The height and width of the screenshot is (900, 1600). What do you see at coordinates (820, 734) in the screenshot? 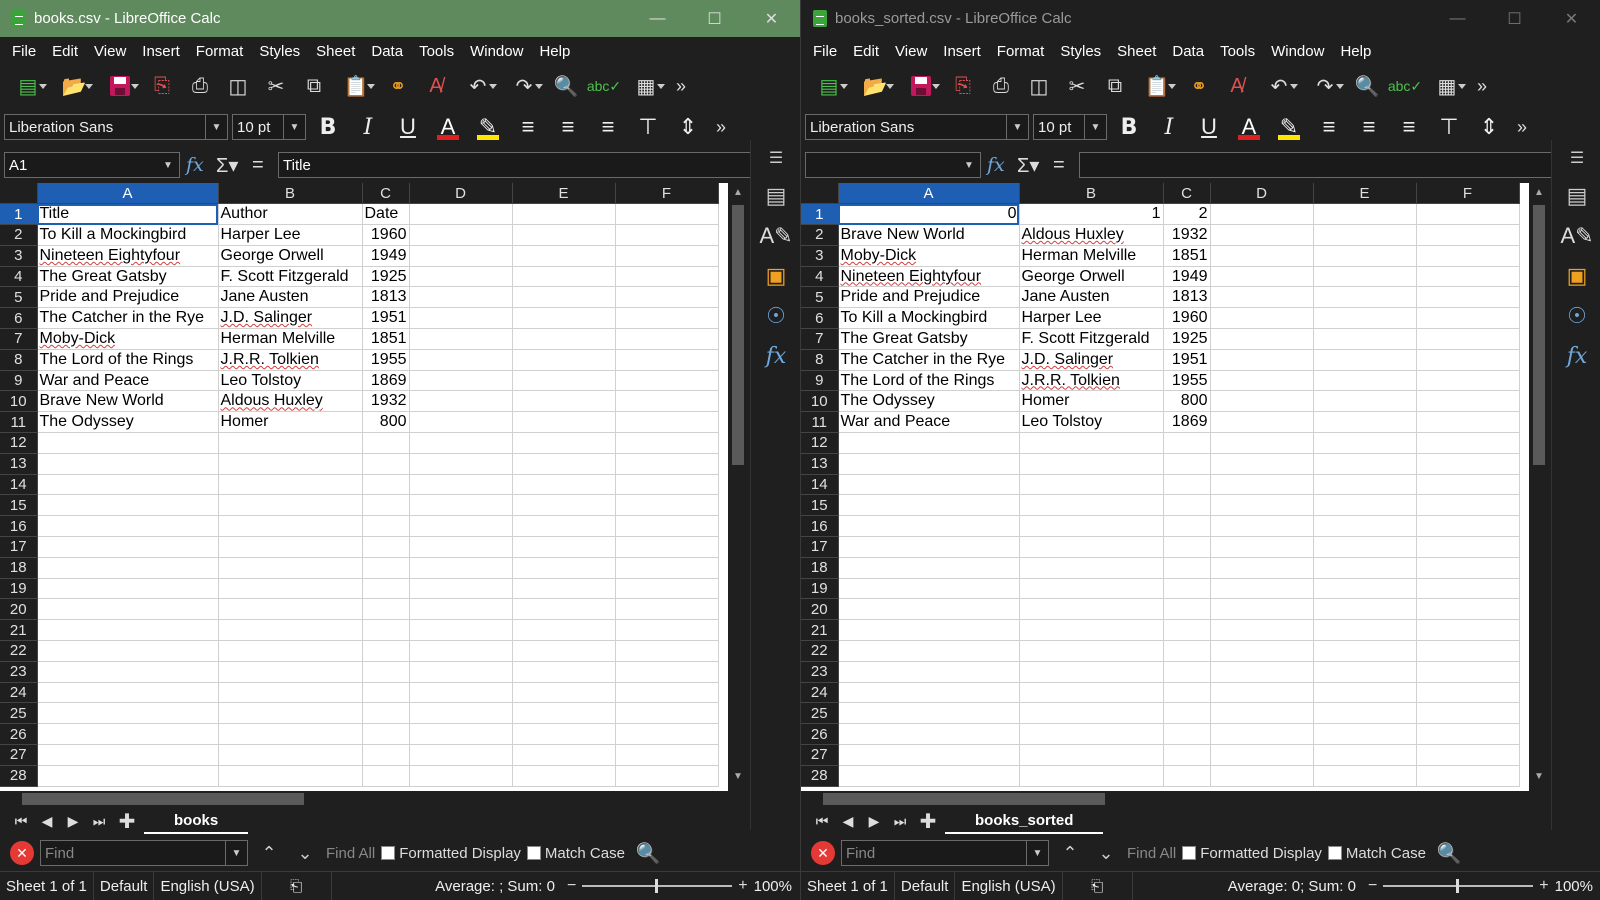
I see `row-header: 26` at bounding box center [820, 734].